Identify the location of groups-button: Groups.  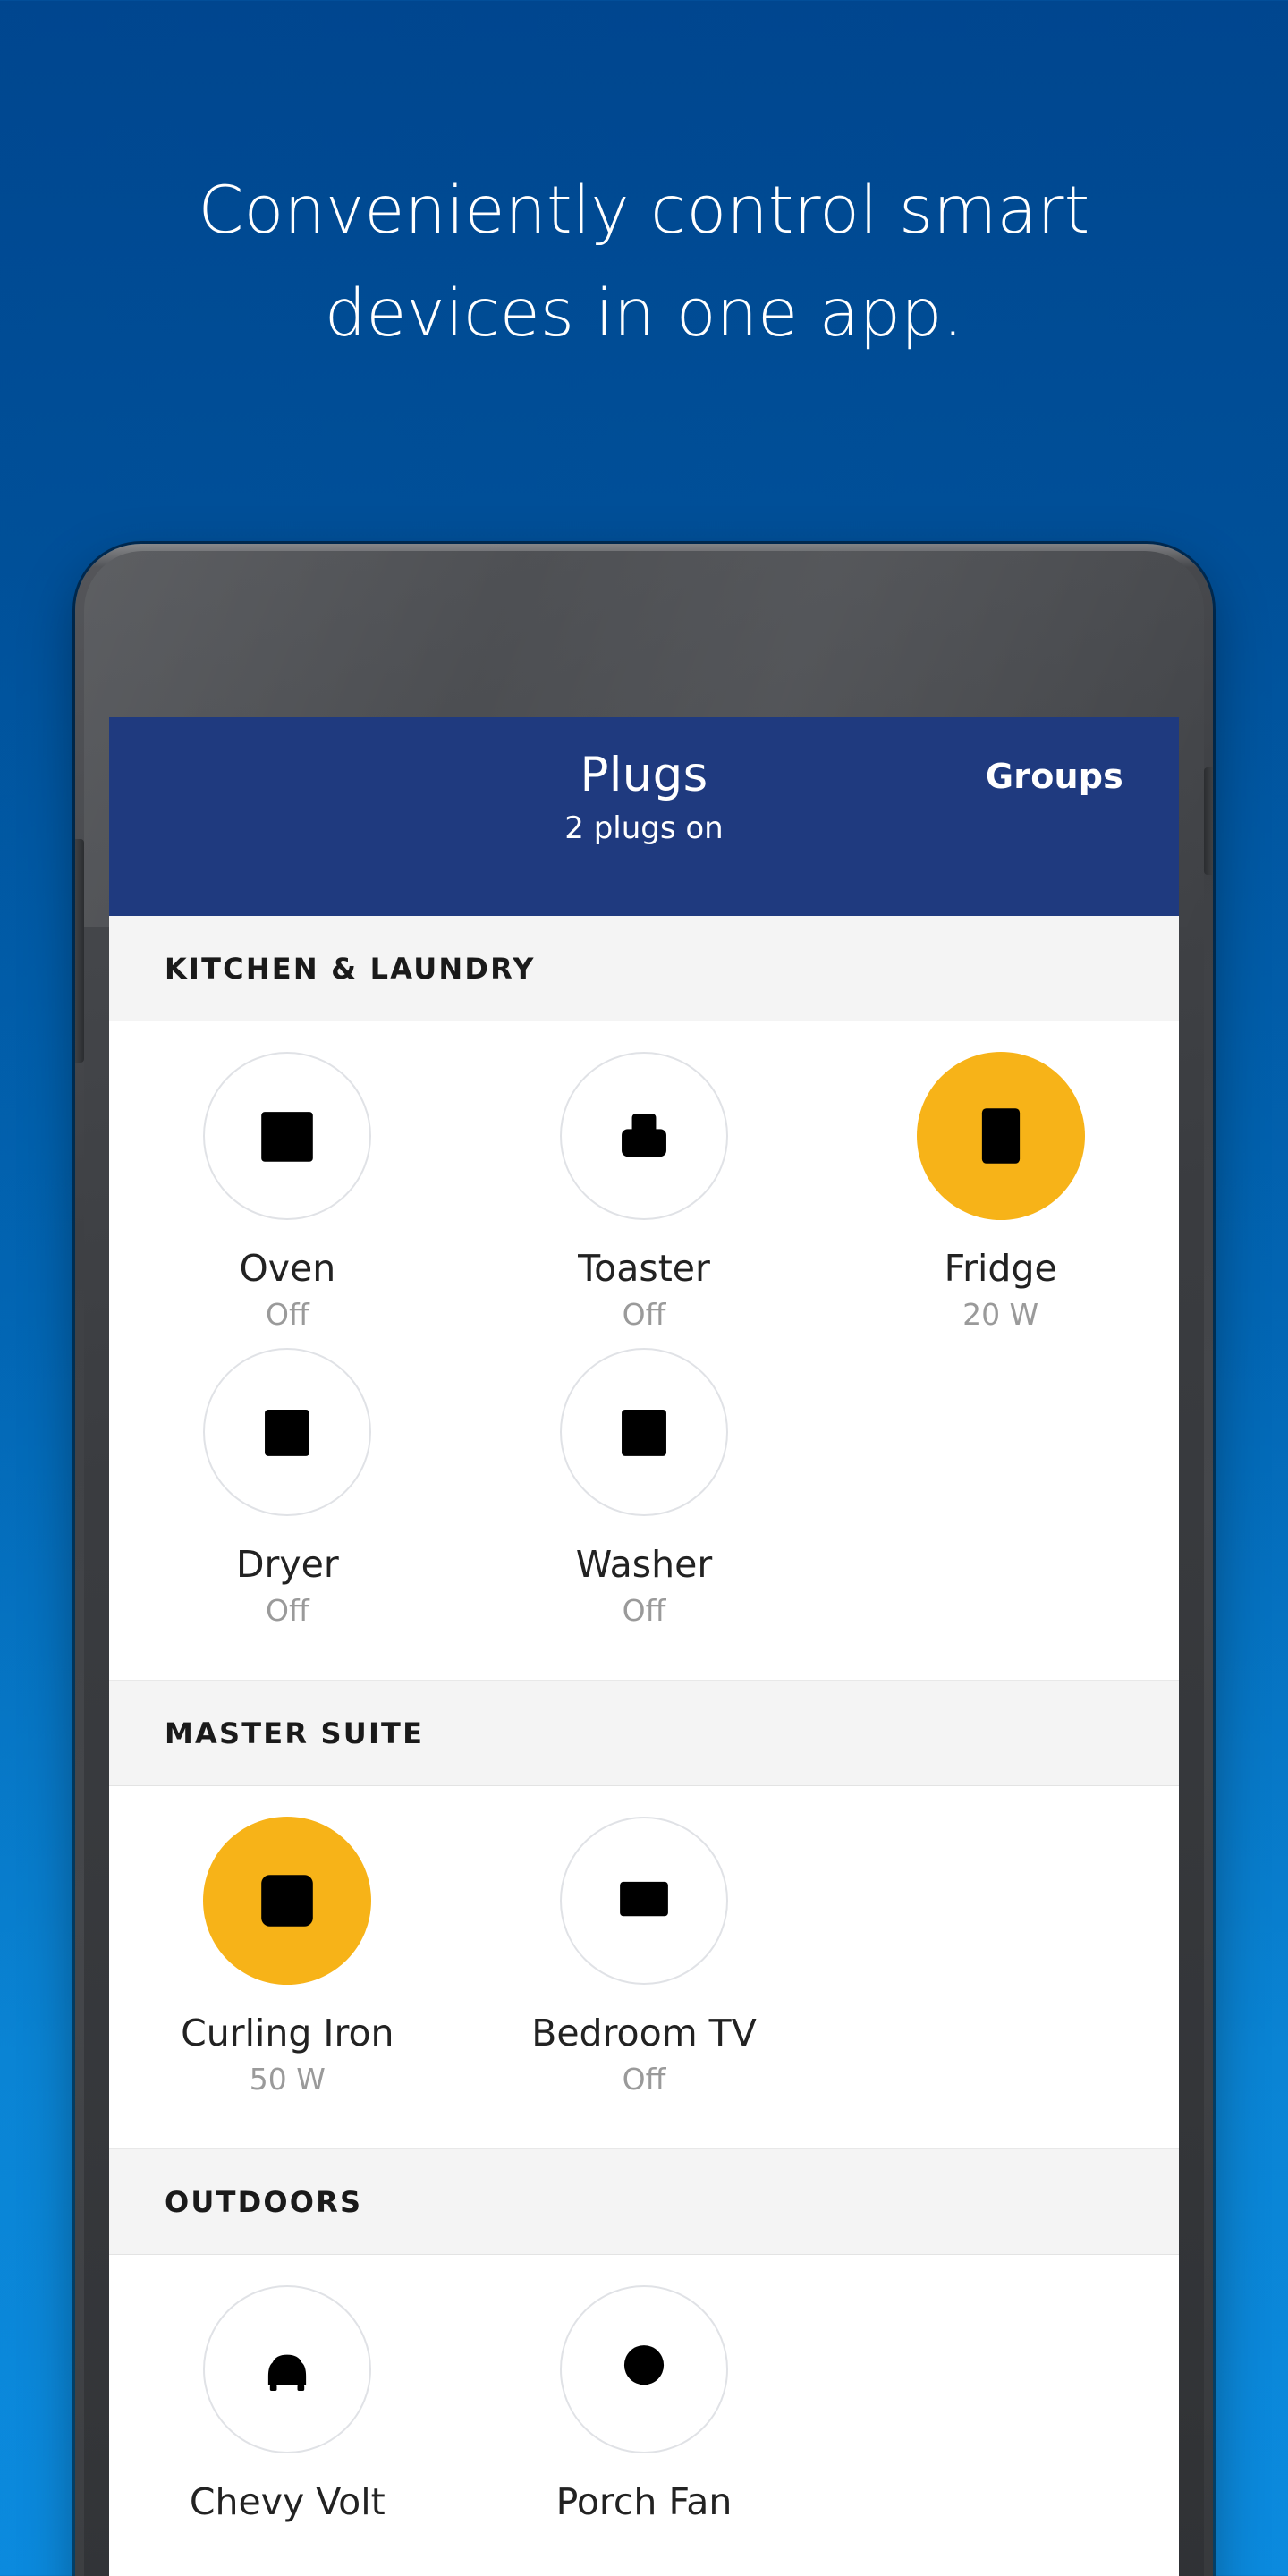
(1054, 776).